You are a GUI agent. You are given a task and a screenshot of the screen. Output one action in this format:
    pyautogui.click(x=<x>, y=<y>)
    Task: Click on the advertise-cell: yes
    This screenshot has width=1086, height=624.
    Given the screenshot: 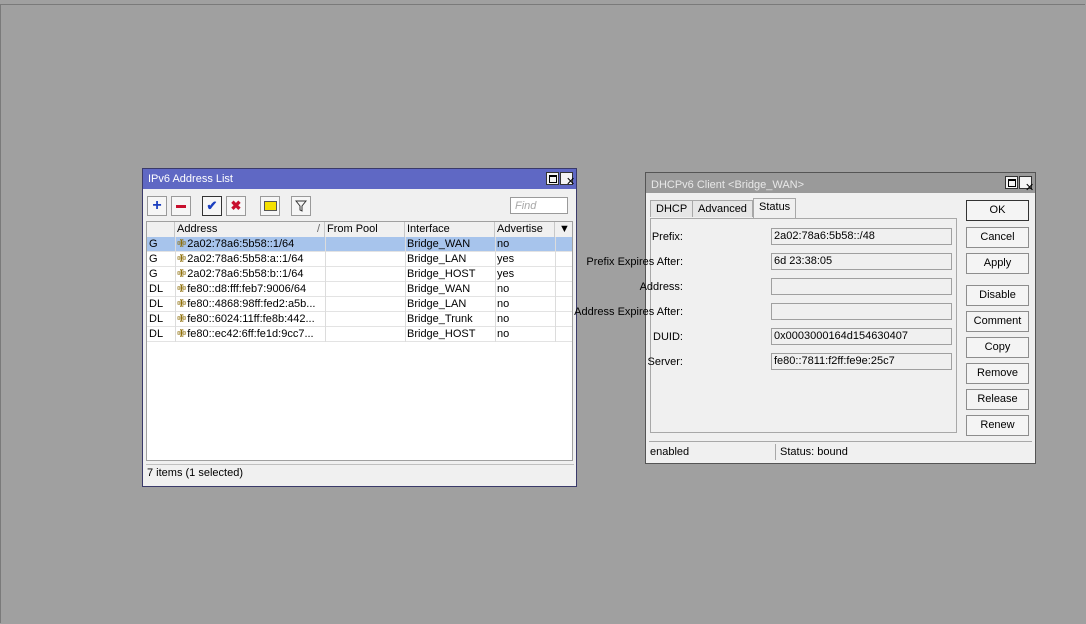 What is the action you would take?
    pyautogui.click(x=506, y=259)
    